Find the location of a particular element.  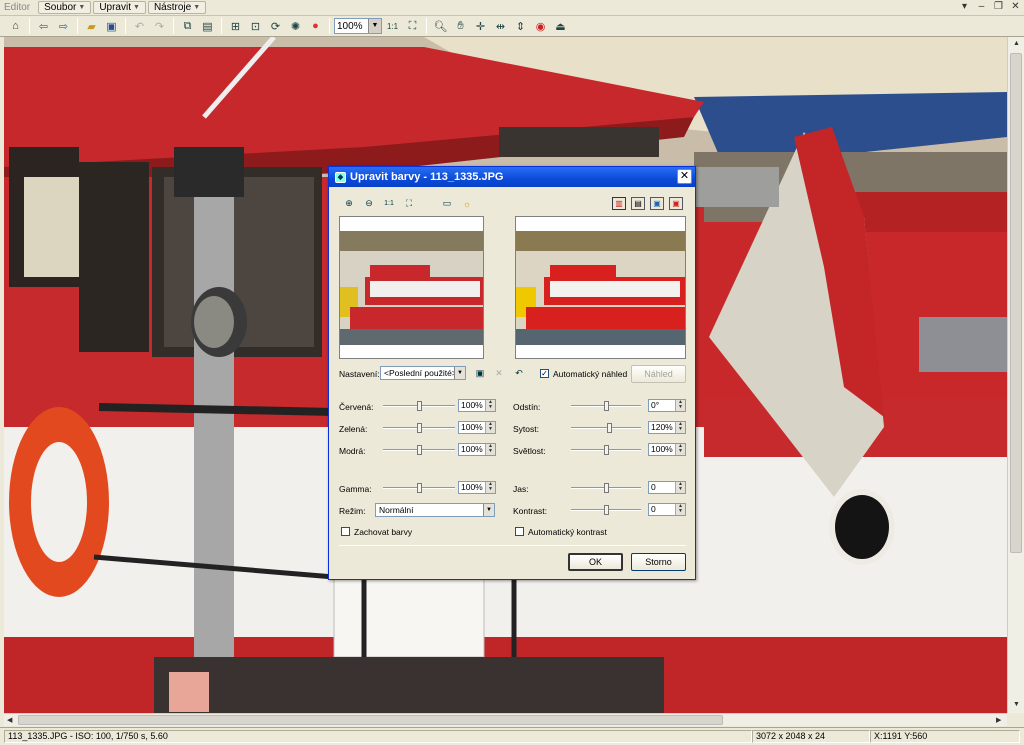

hue-input: 0° ▲ ▼ is located at coordinates (667, 405).